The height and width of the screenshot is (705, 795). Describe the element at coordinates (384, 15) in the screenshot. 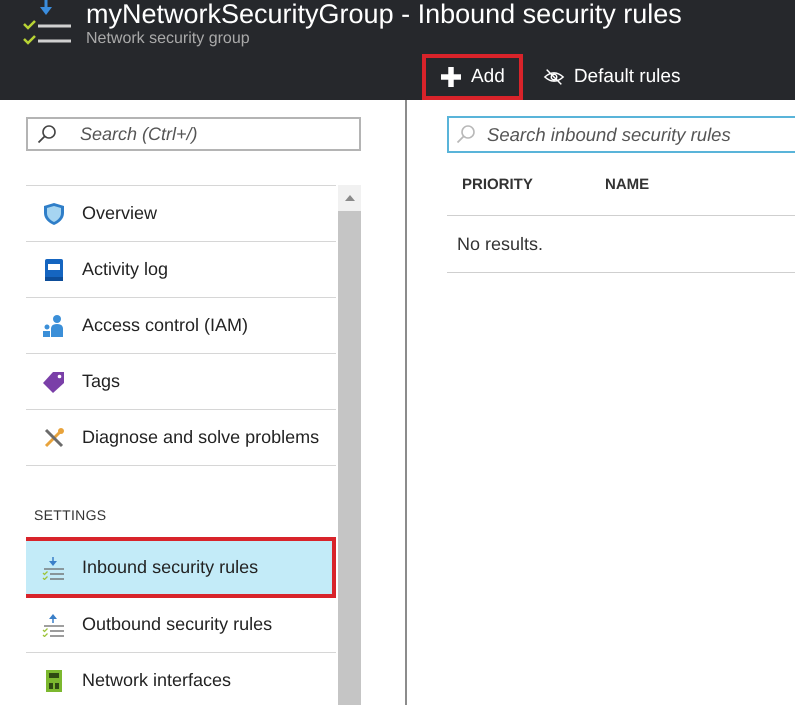

I see `page-title: myNetworkSecurityGroup - Inbound security rules` at that location.